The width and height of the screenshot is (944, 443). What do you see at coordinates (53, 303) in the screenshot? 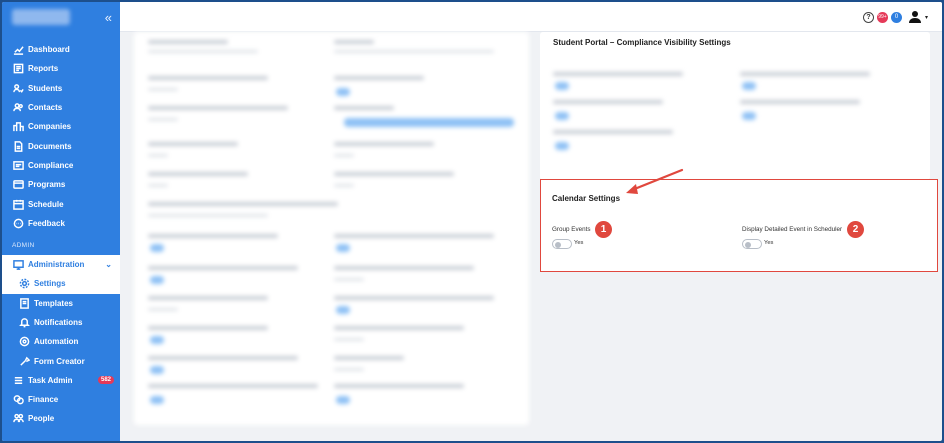
I see `sidebar-item-label: Templates` at bounding box center [53, 303].